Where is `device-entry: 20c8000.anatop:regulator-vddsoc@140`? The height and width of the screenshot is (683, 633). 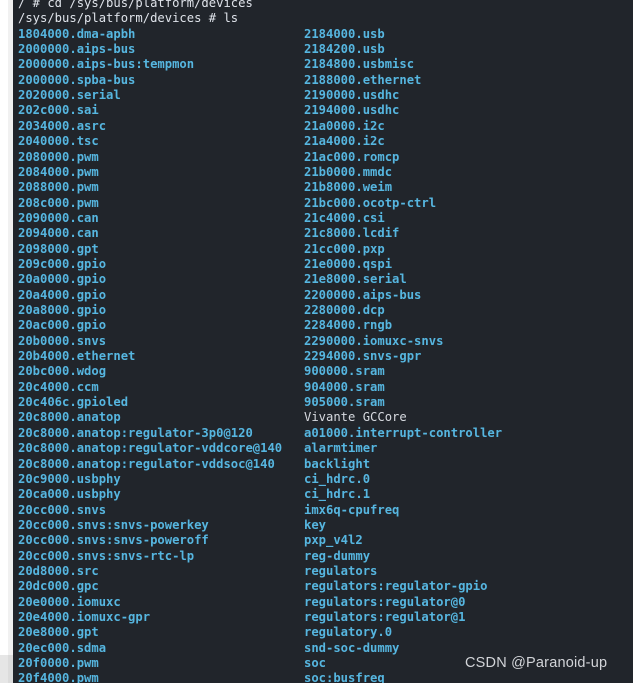
device-entry: 20c8000.anatop:regulator-vddsoc@140 is located at coordinates (146, 463).